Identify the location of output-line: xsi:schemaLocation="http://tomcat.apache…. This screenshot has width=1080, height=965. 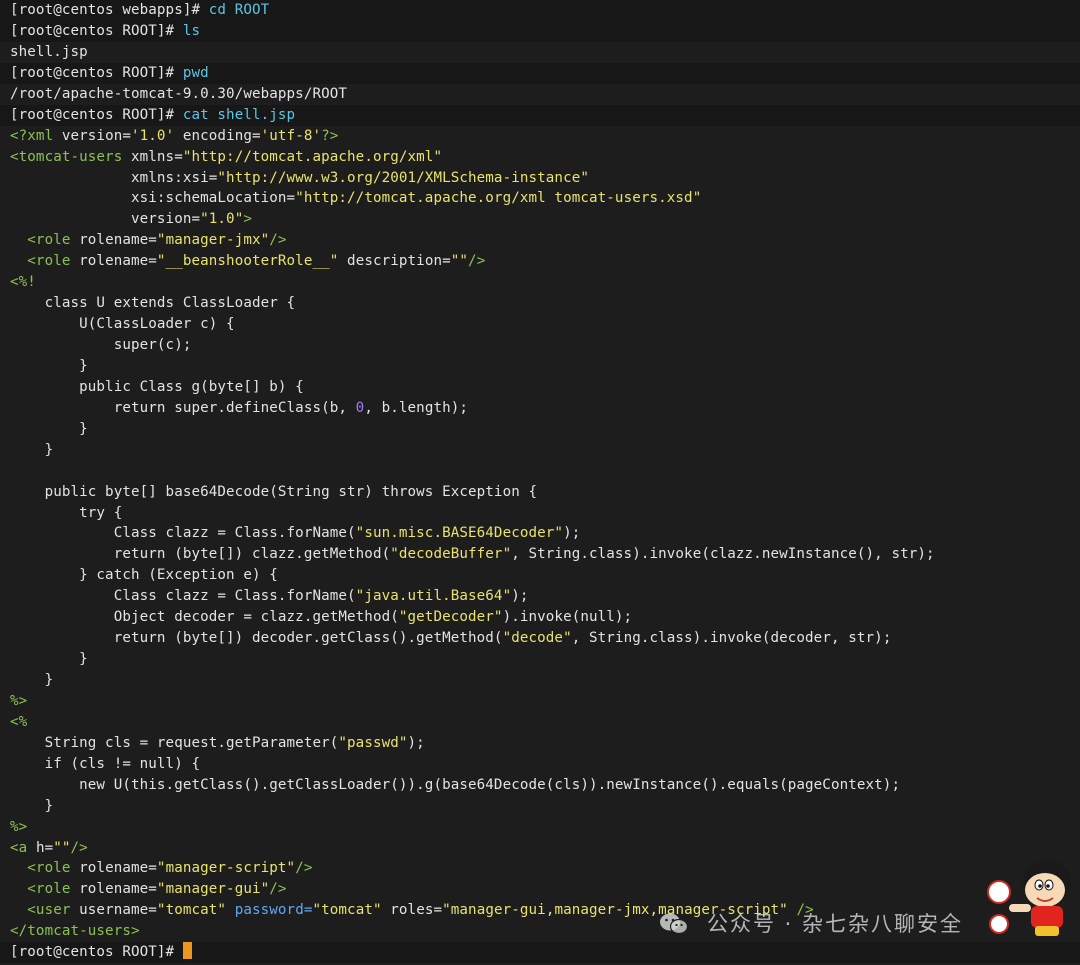
(540, 198).